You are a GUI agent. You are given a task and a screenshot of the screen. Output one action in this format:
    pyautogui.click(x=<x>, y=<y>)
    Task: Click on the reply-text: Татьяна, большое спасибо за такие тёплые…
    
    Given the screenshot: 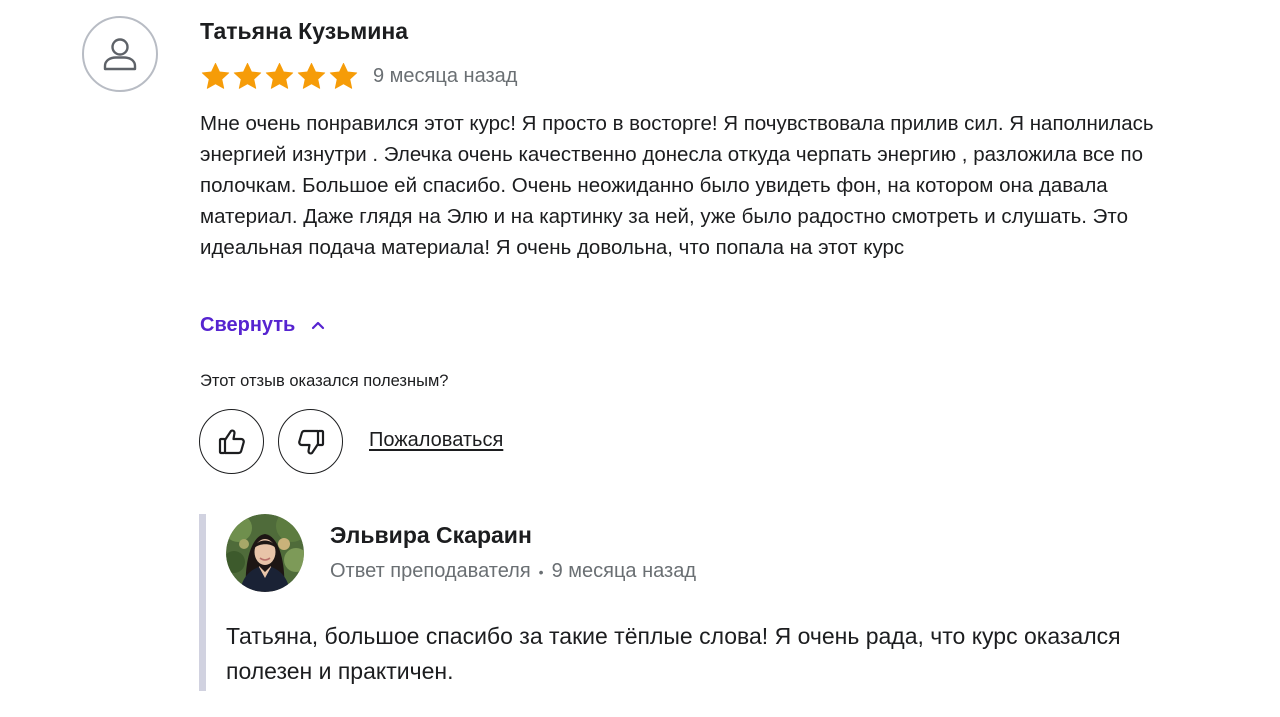 What is the action you would take?
    pyautogui.click(x=673, y=653)
    